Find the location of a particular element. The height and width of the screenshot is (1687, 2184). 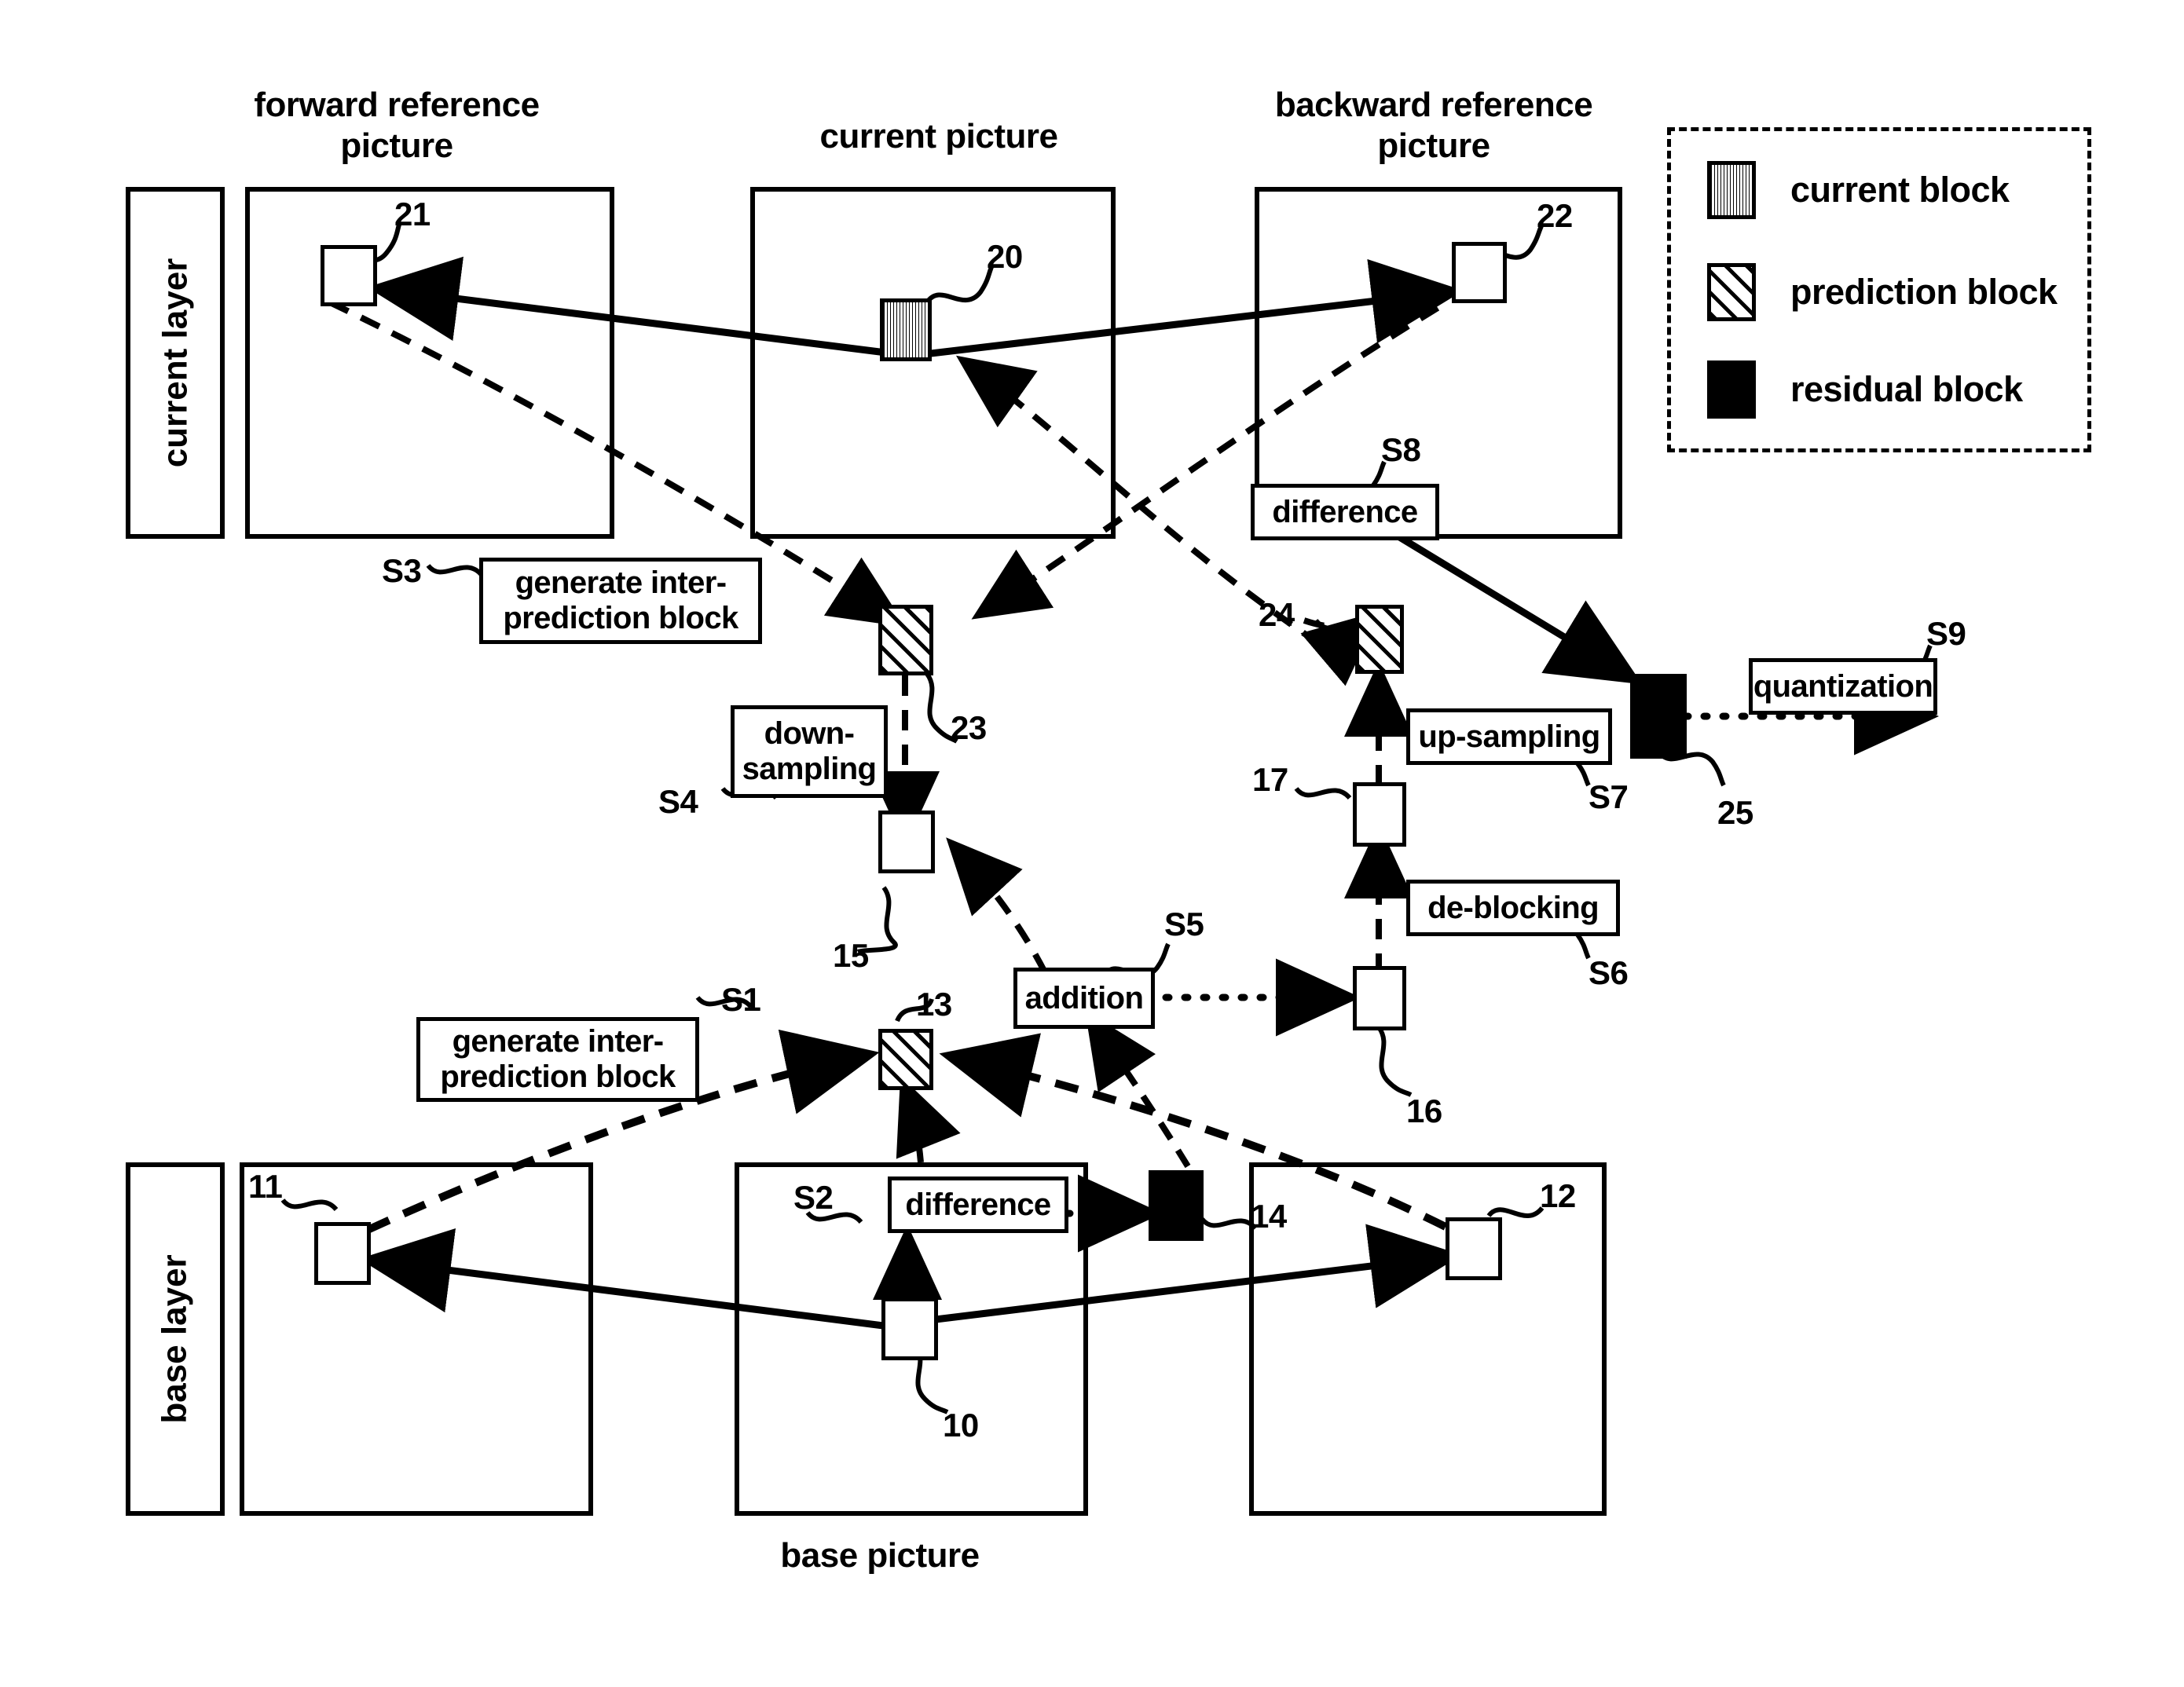

ref-numeral-22: 22 is located at coordinates (1555, 215).